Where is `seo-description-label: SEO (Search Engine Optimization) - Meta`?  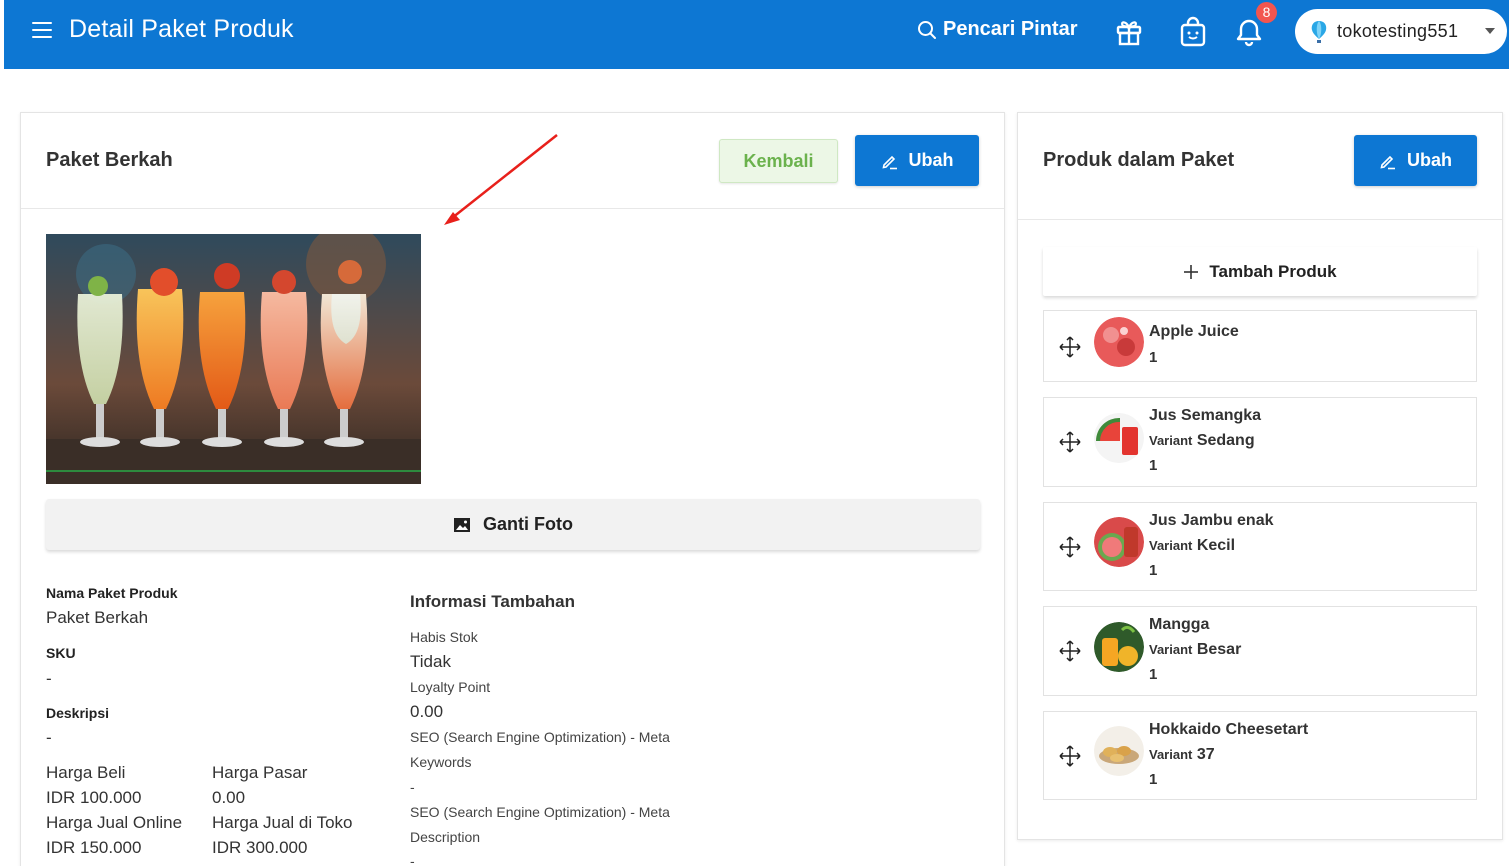
seo-description-label: SEO (Search Engine Optimization) - Meta is located at coordinates (540, 812).